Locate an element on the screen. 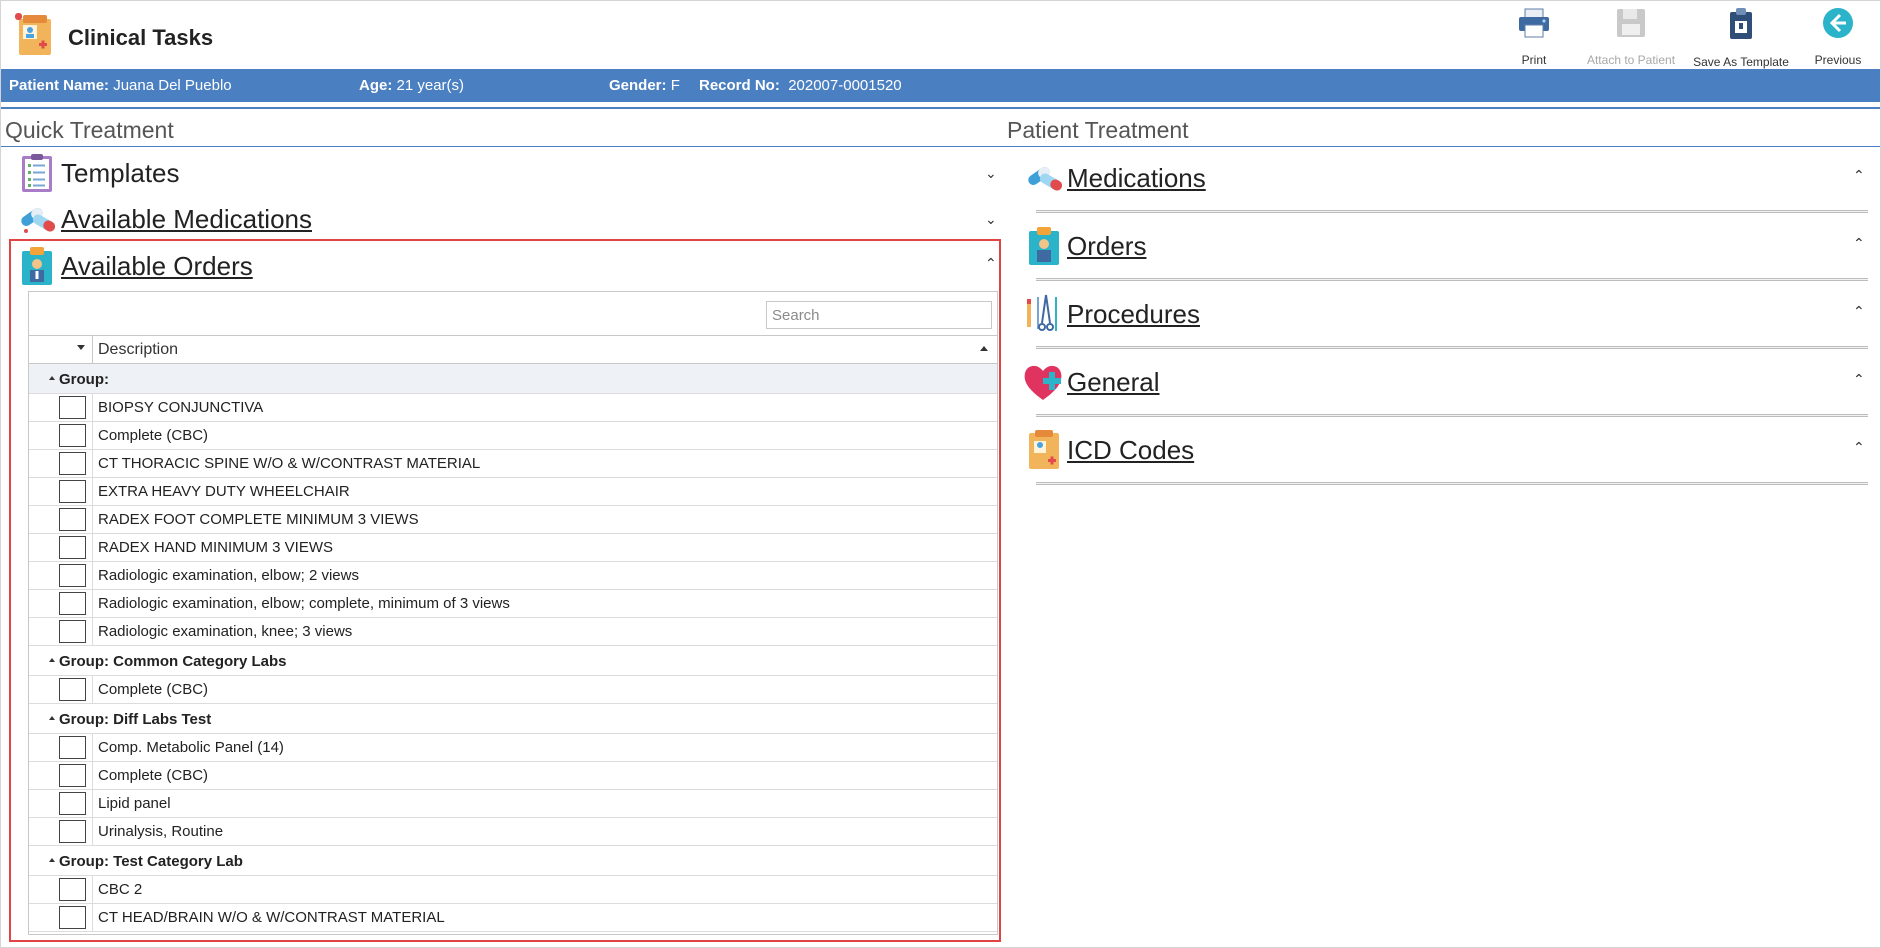 This screenshot has width=1881, height=948. medications-label: Medications is located at coordinates (1136, 177).